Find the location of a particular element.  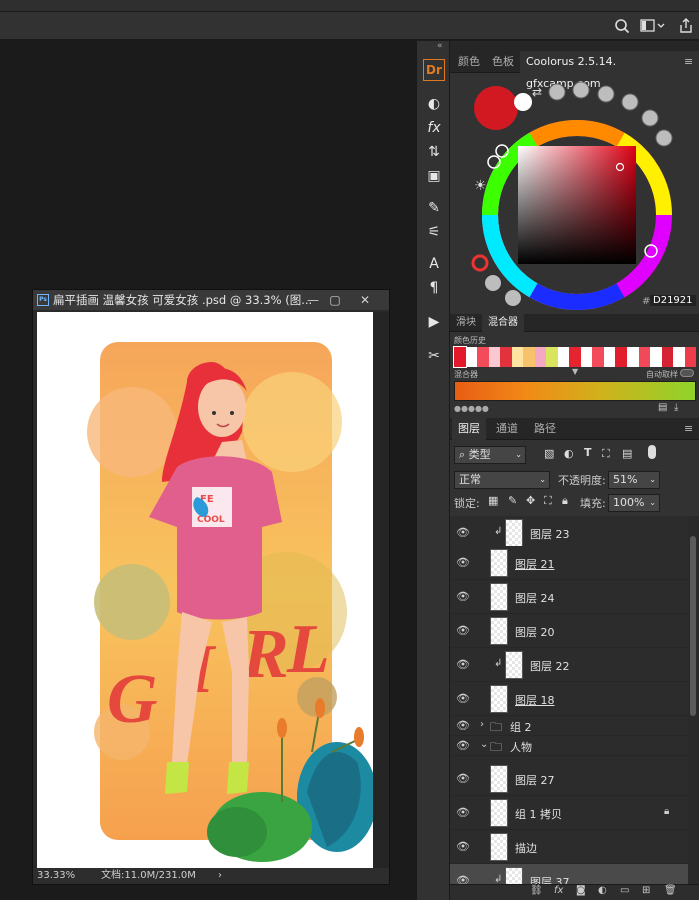

delete-layer-icon: 🗑︎ is located at coordinates (670, 890).